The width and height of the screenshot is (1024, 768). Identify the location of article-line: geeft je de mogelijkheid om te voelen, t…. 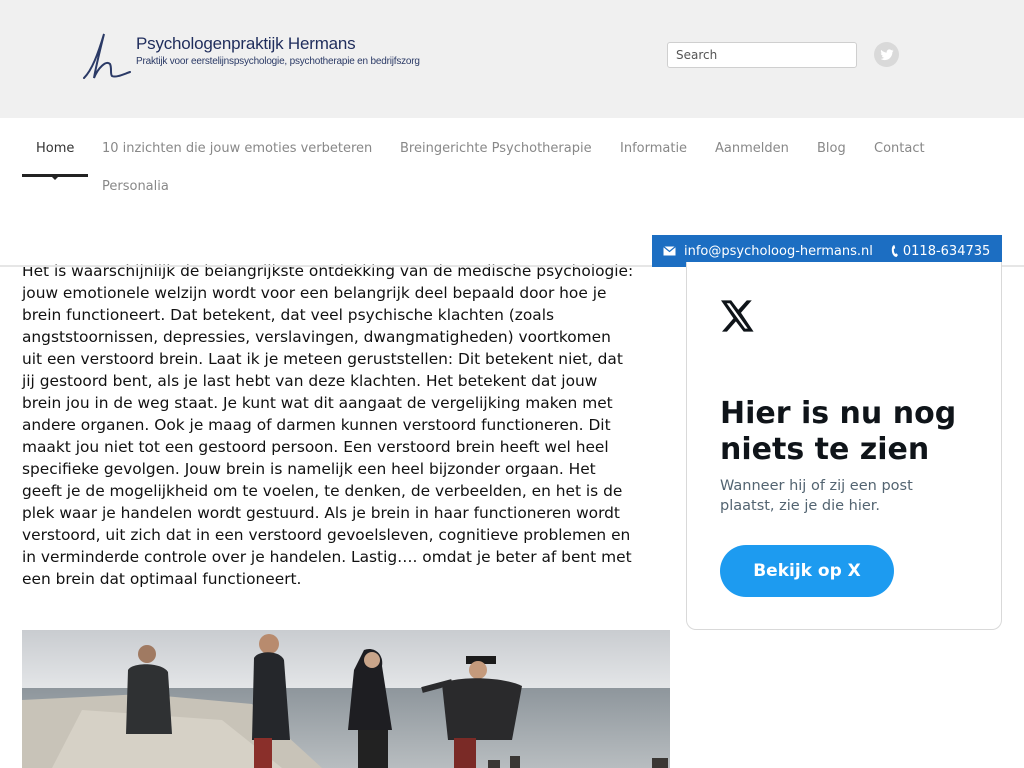
(322, 491).